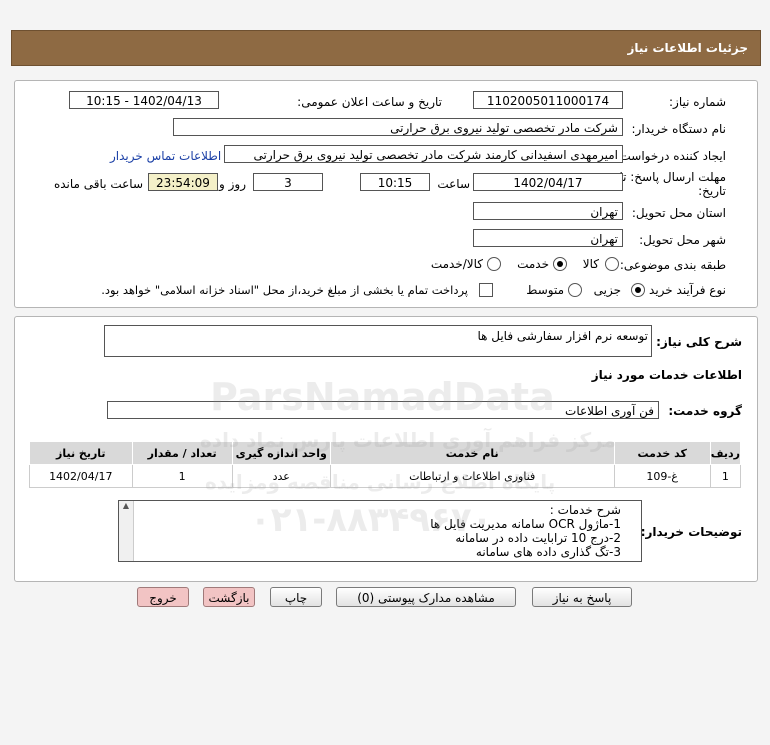 The width and height of the screenshot is (770, 745). Describe the element at coordinates (545, 290) in the screenshot. I see `process-medium-label: متوسط` at that location.